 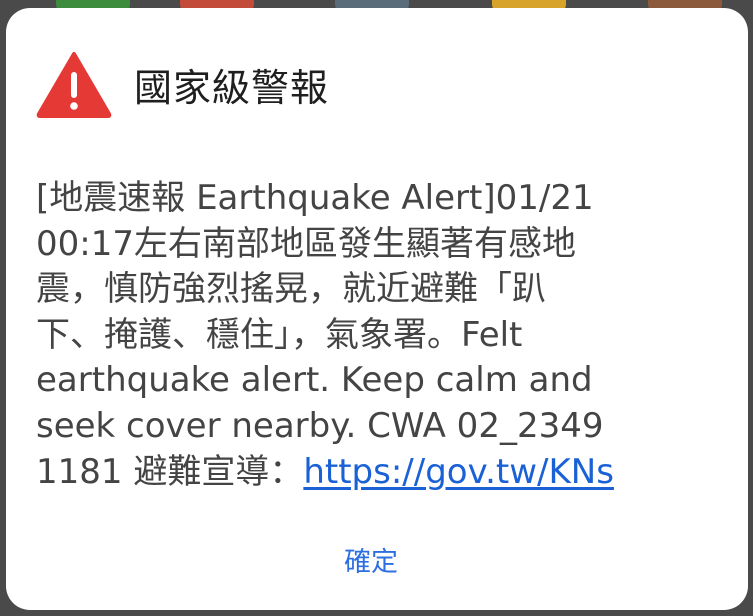 I want to click on alert-link: https://gov.tw/KNs, so click(x=458, y=472).